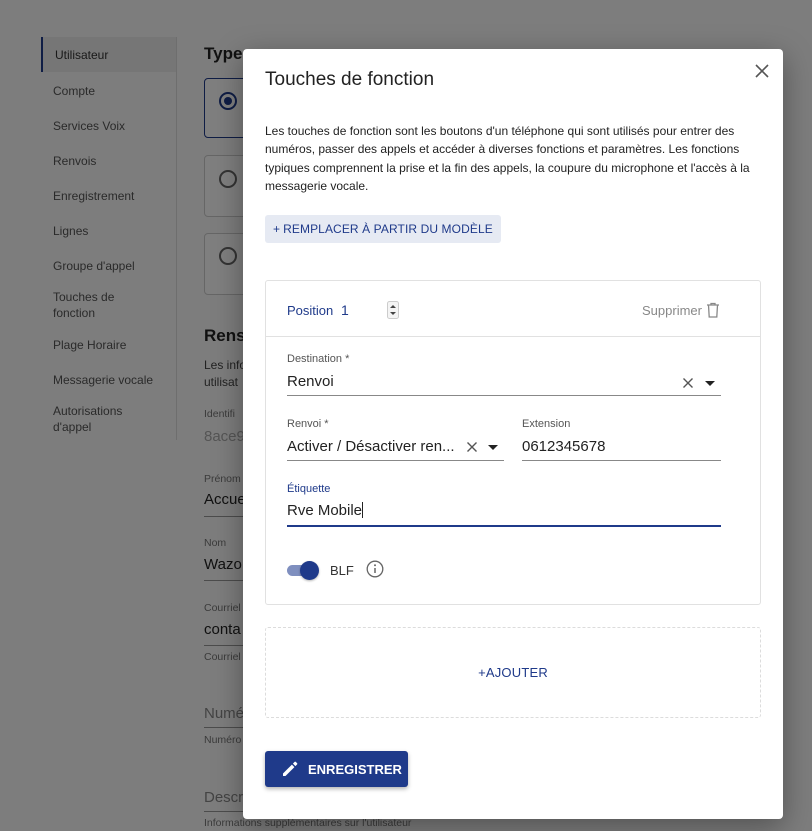  I want to click on delete-label: Supprimer, so click(672, 310).